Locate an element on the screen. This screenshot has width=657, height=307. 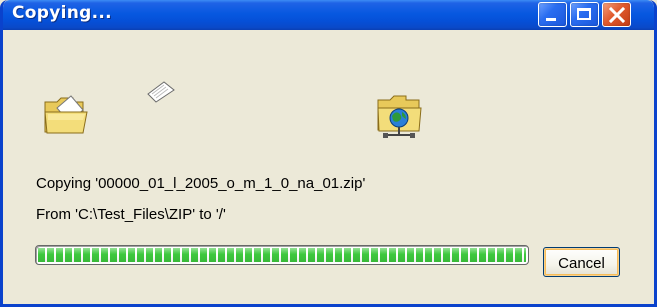
cancel-button-label: Cancel is located at coordinates (581, 263).